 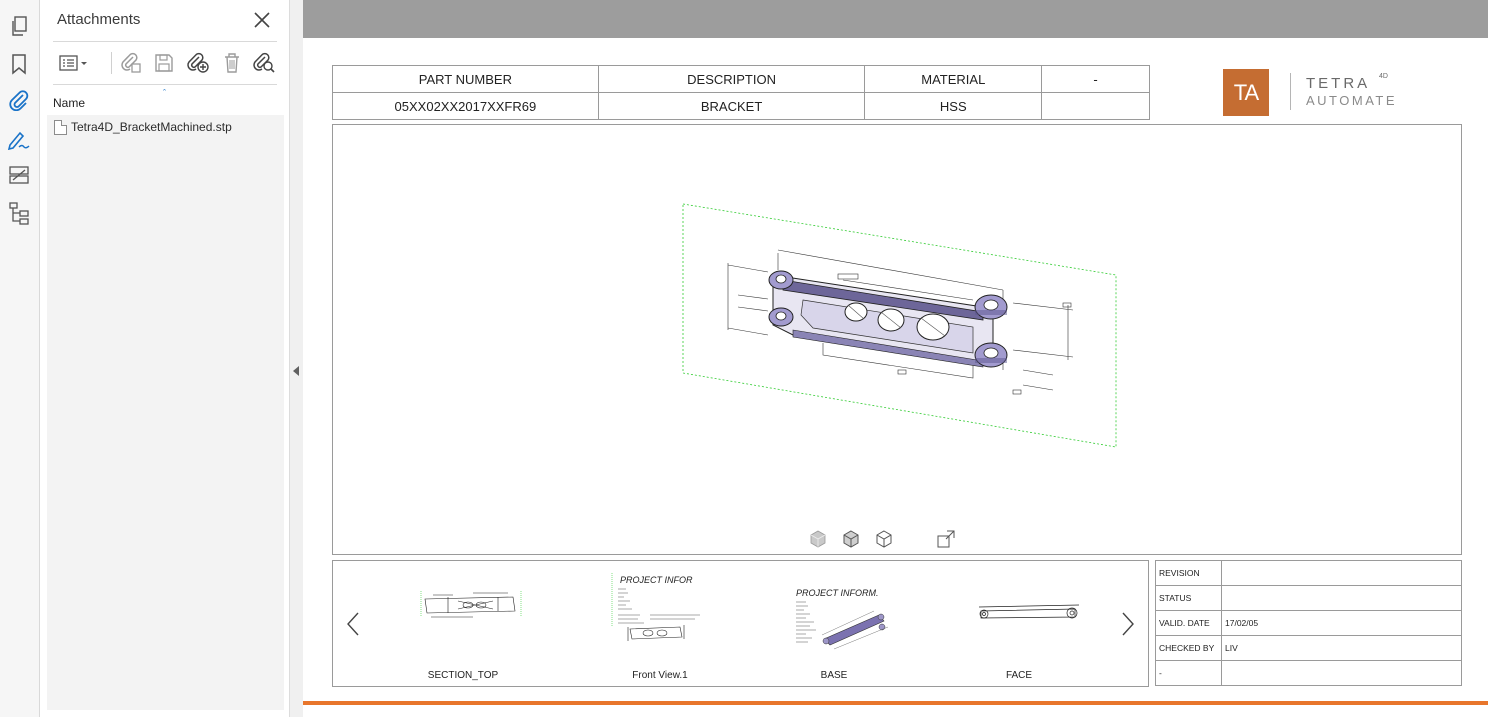 What do you see at coordinates (953, 79) in the screenshot?
I see `material-header: MATERIAL` at bounding box center [953, 79].